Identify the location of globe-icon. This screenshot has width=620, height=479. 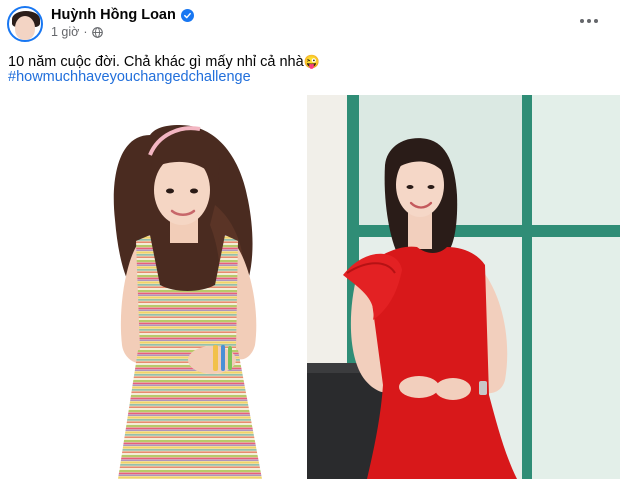
(97, 32).